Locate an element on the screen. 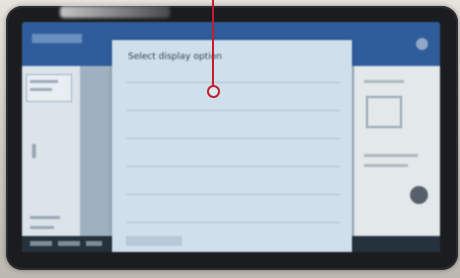 The height and width of the screenshot is (278, 460). screen-glare is located at coordinates (115, 12).